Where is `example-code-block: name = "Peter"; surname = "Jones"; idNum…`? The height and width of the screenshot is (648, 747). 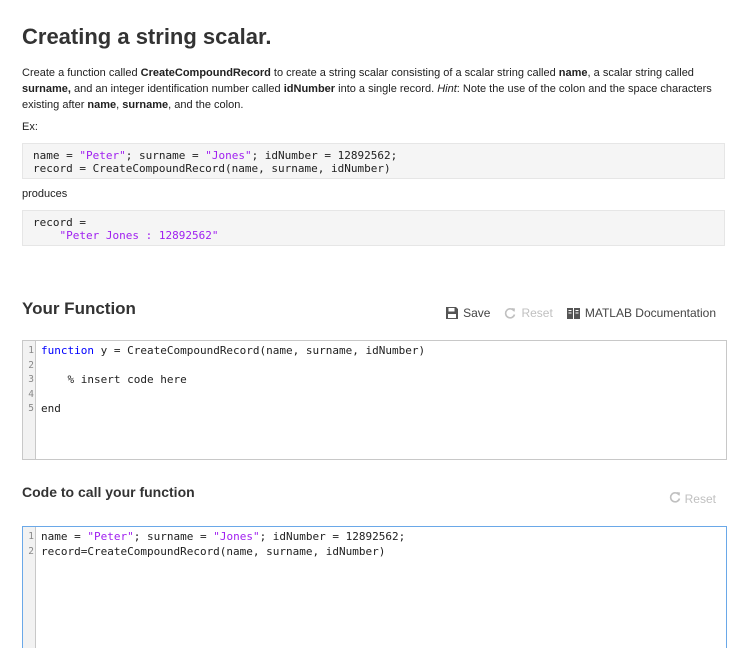 example-code-block: name = "Peter"; surname = "Jones"; idNum… is located at coordinates (373, 161).